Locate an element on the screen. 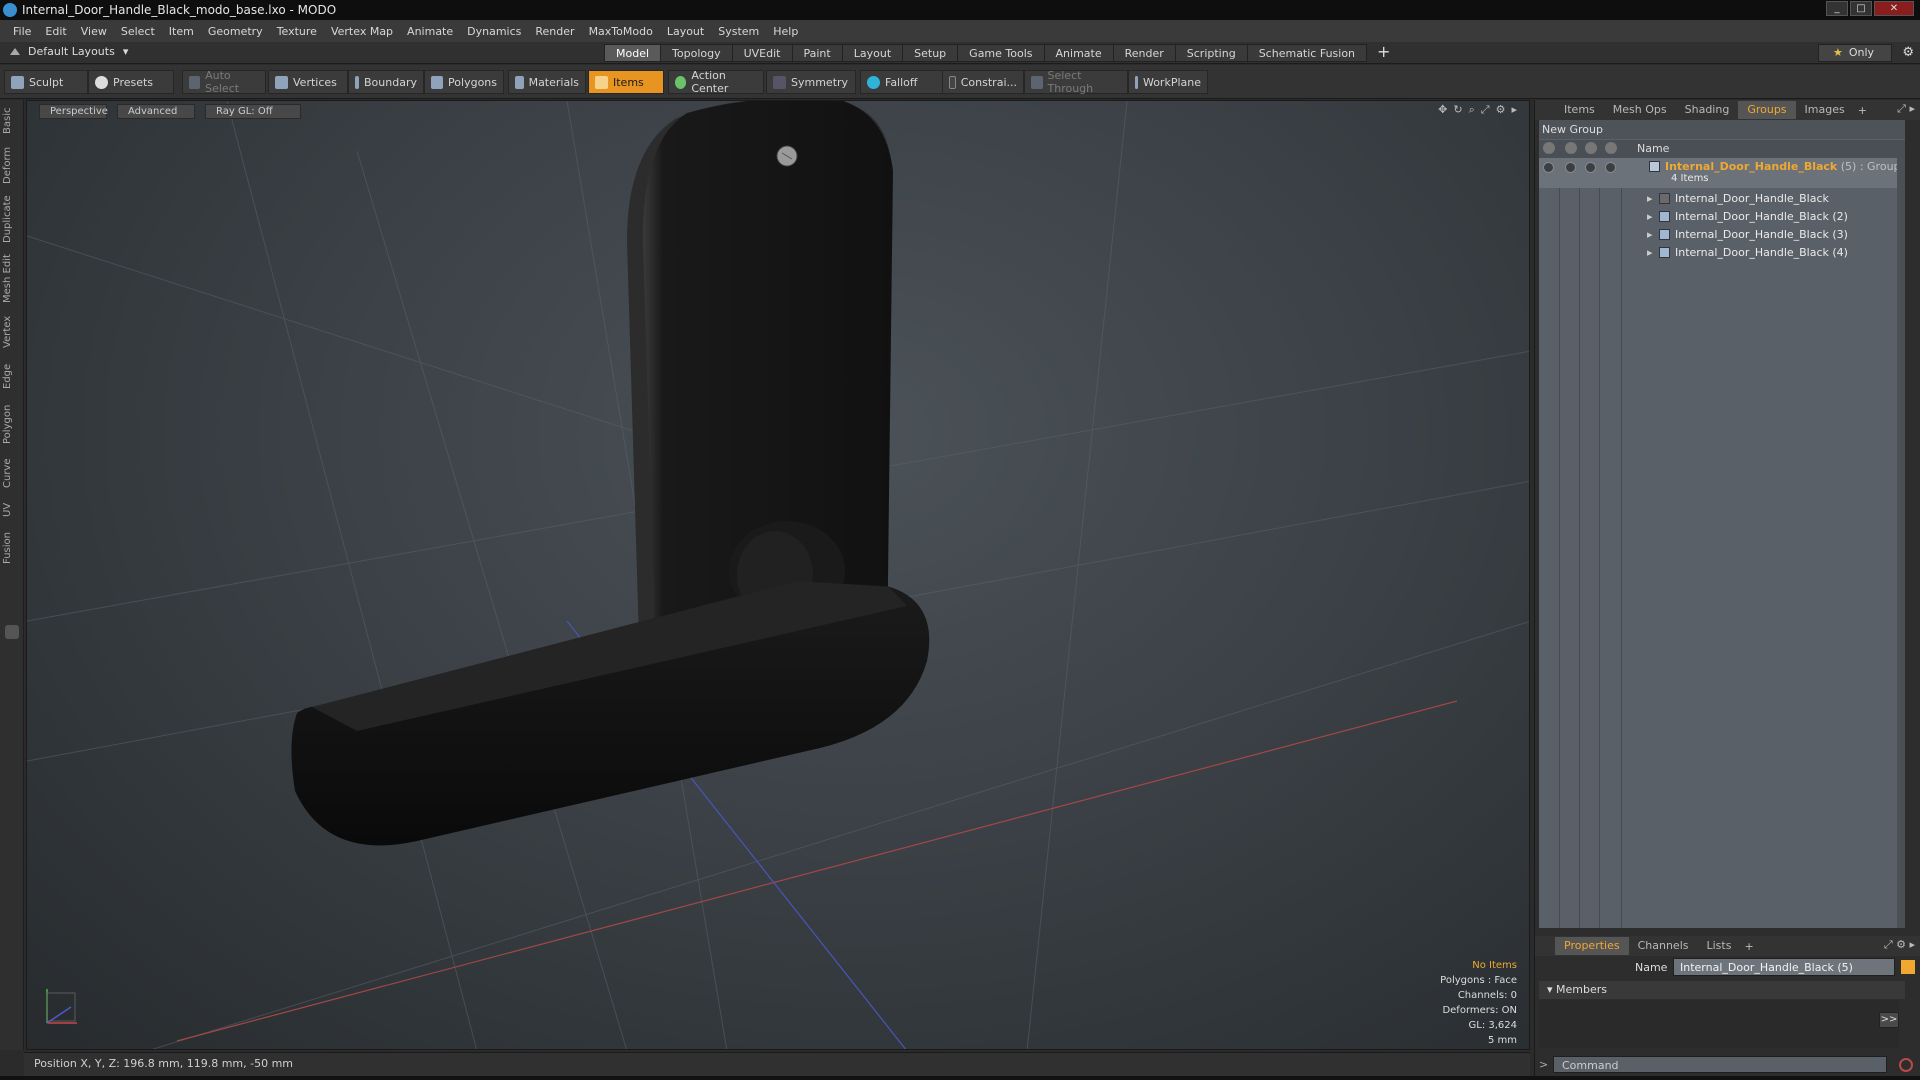  visibility-column-icon is located at coordinates (1549, 148).